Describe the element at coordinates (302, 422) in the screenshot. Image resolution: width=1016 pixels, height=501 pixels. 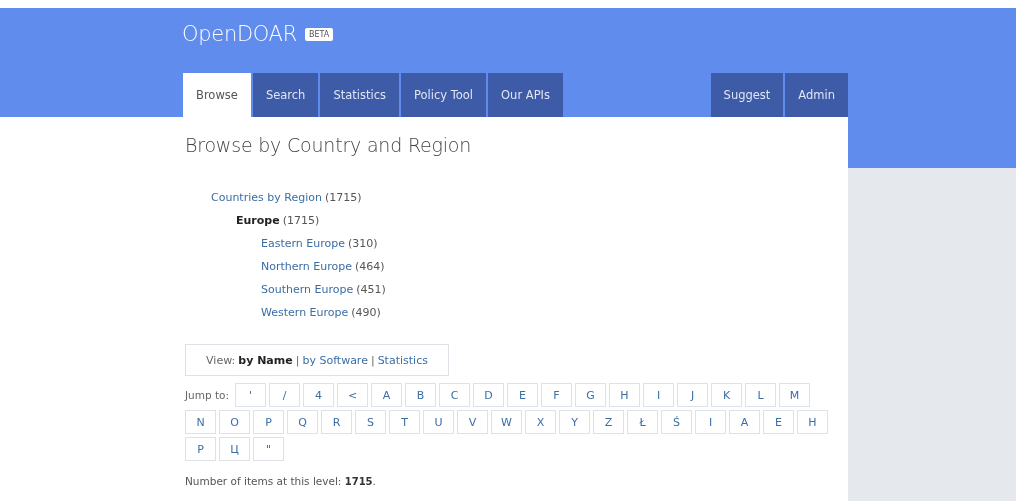
I see `letter-button: Q` at that location.